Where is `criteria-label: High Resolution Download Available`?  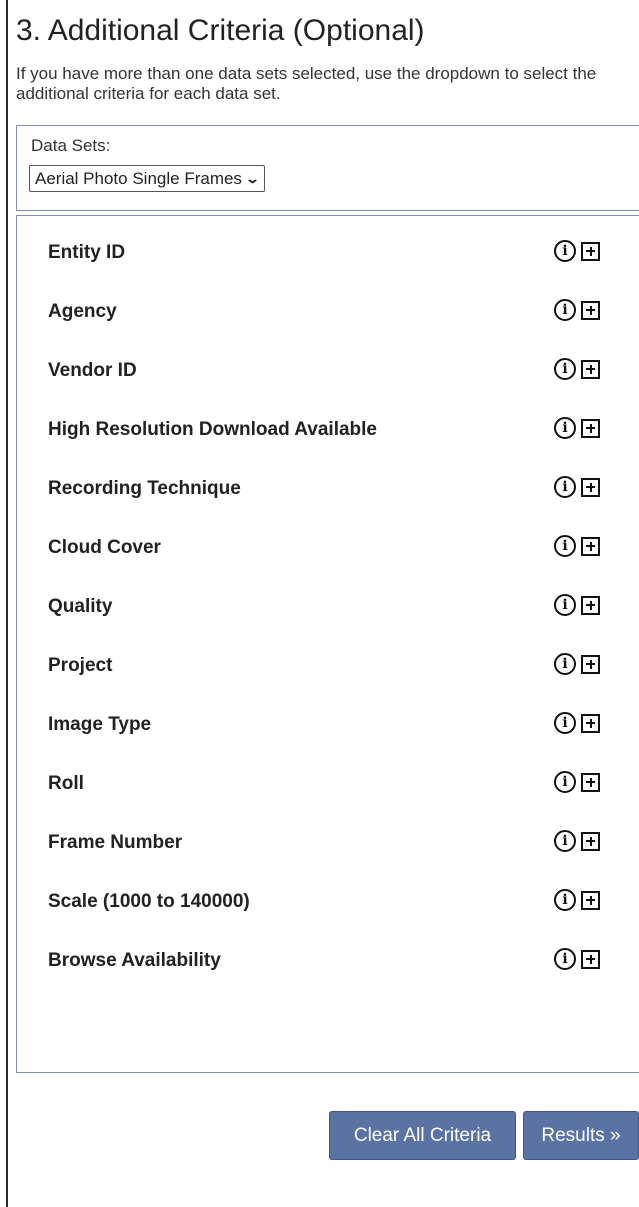 criteria-label: High Resolution Download Available is located at coordinates (213, 429).